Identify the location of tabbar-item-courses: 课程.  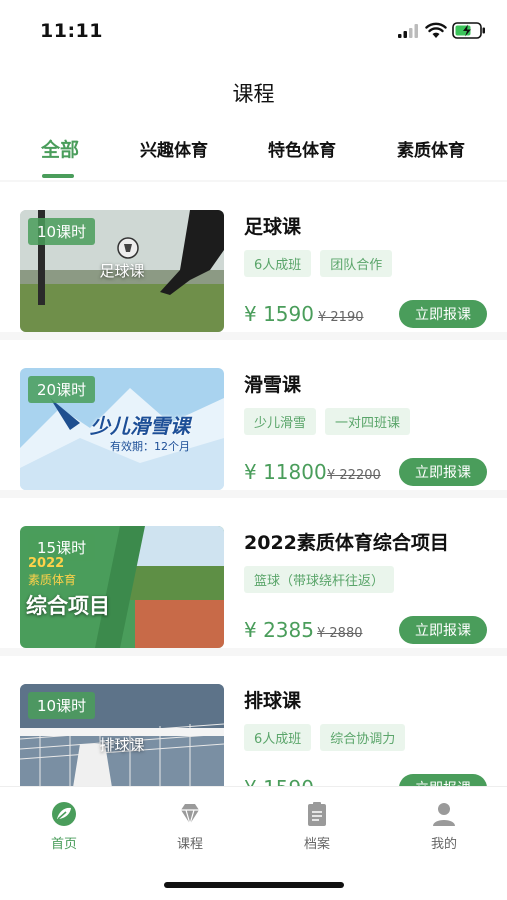
(190, 826).